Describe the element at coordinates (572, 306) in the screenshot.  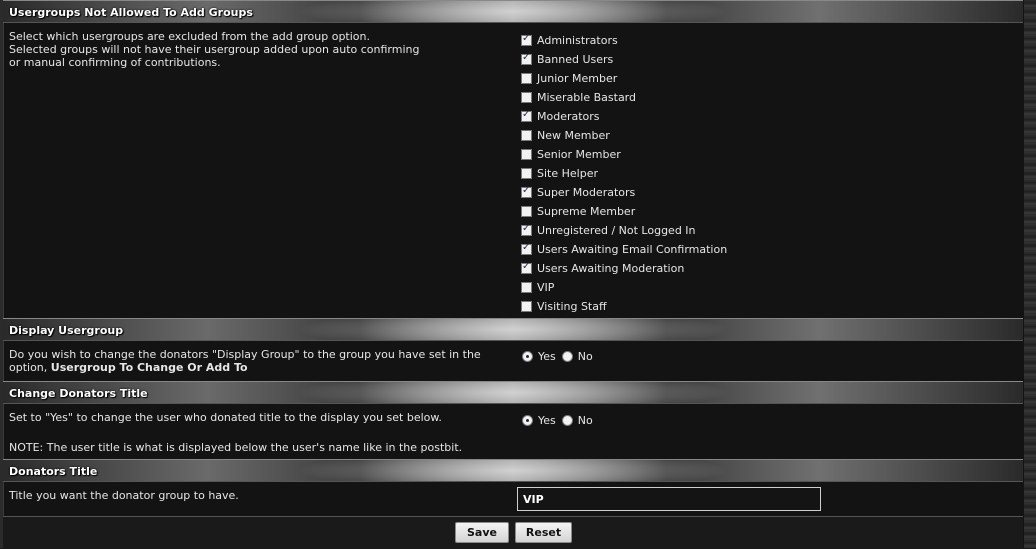
I see `usergroup-label: Visiting Staff` at that location.